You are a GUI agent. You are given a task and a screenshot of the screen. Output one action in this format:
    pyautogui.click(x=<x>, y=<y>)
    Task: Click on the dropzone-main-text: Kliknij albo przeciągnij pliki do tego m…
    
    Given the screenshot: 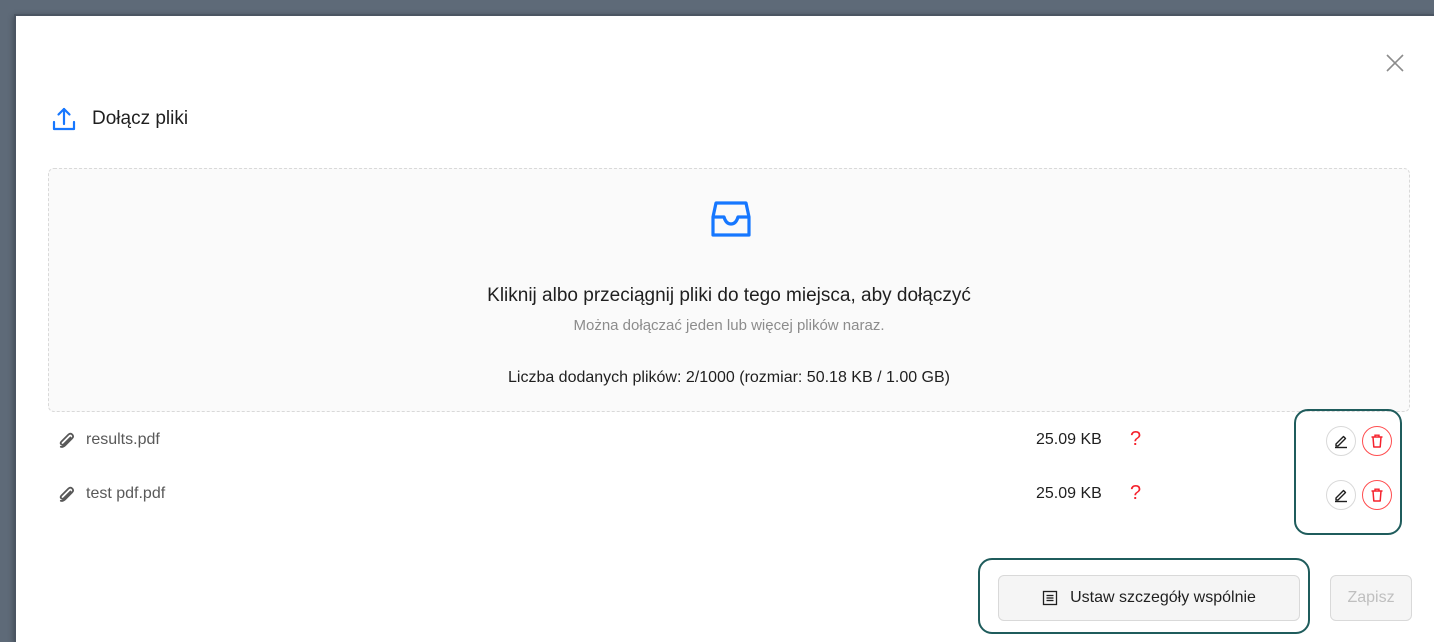 What is the action you would take?
    pyautogui.click(x=729, y=295)
    